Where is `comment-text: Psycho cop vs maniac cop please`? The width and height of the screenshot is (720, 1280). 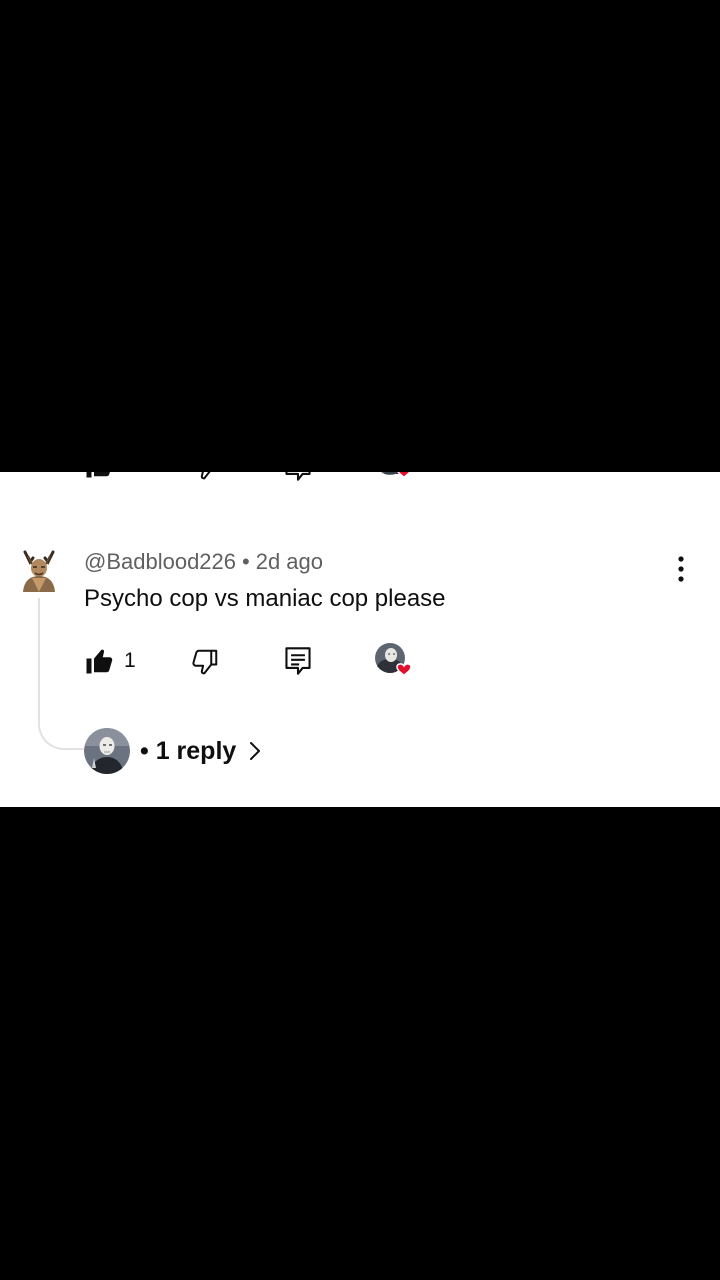
comment-text: Psycho cop vs maniac cop please is located at coordinates (265, 598).